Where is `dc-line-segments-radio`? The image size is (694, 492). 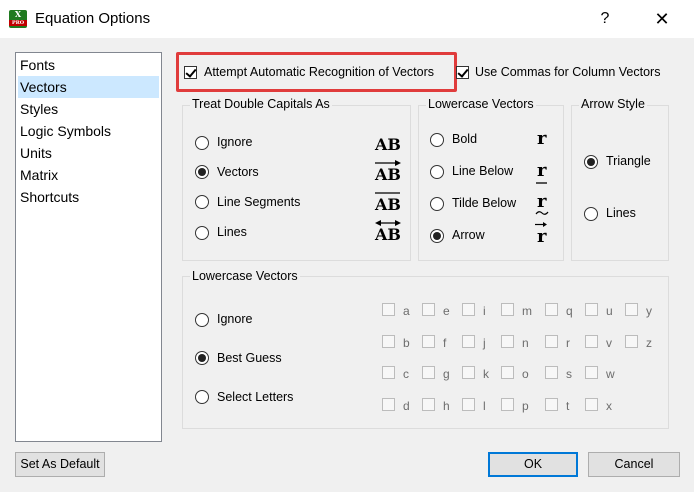 dc-line-segments-radio is located at coordinates (202, 202).